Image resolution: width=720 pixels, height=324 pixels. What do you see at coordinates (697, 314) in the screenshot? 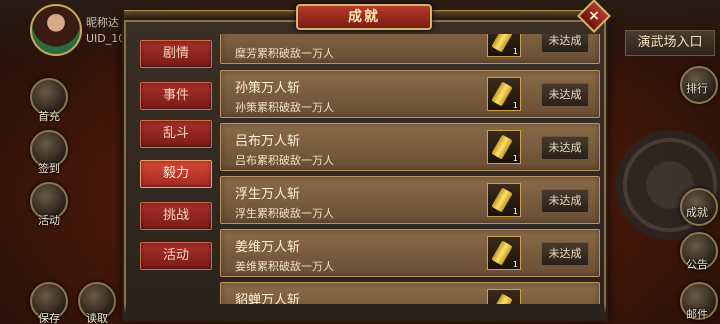
I see `mail-label: 邮件` at bounding box center [697, 314].